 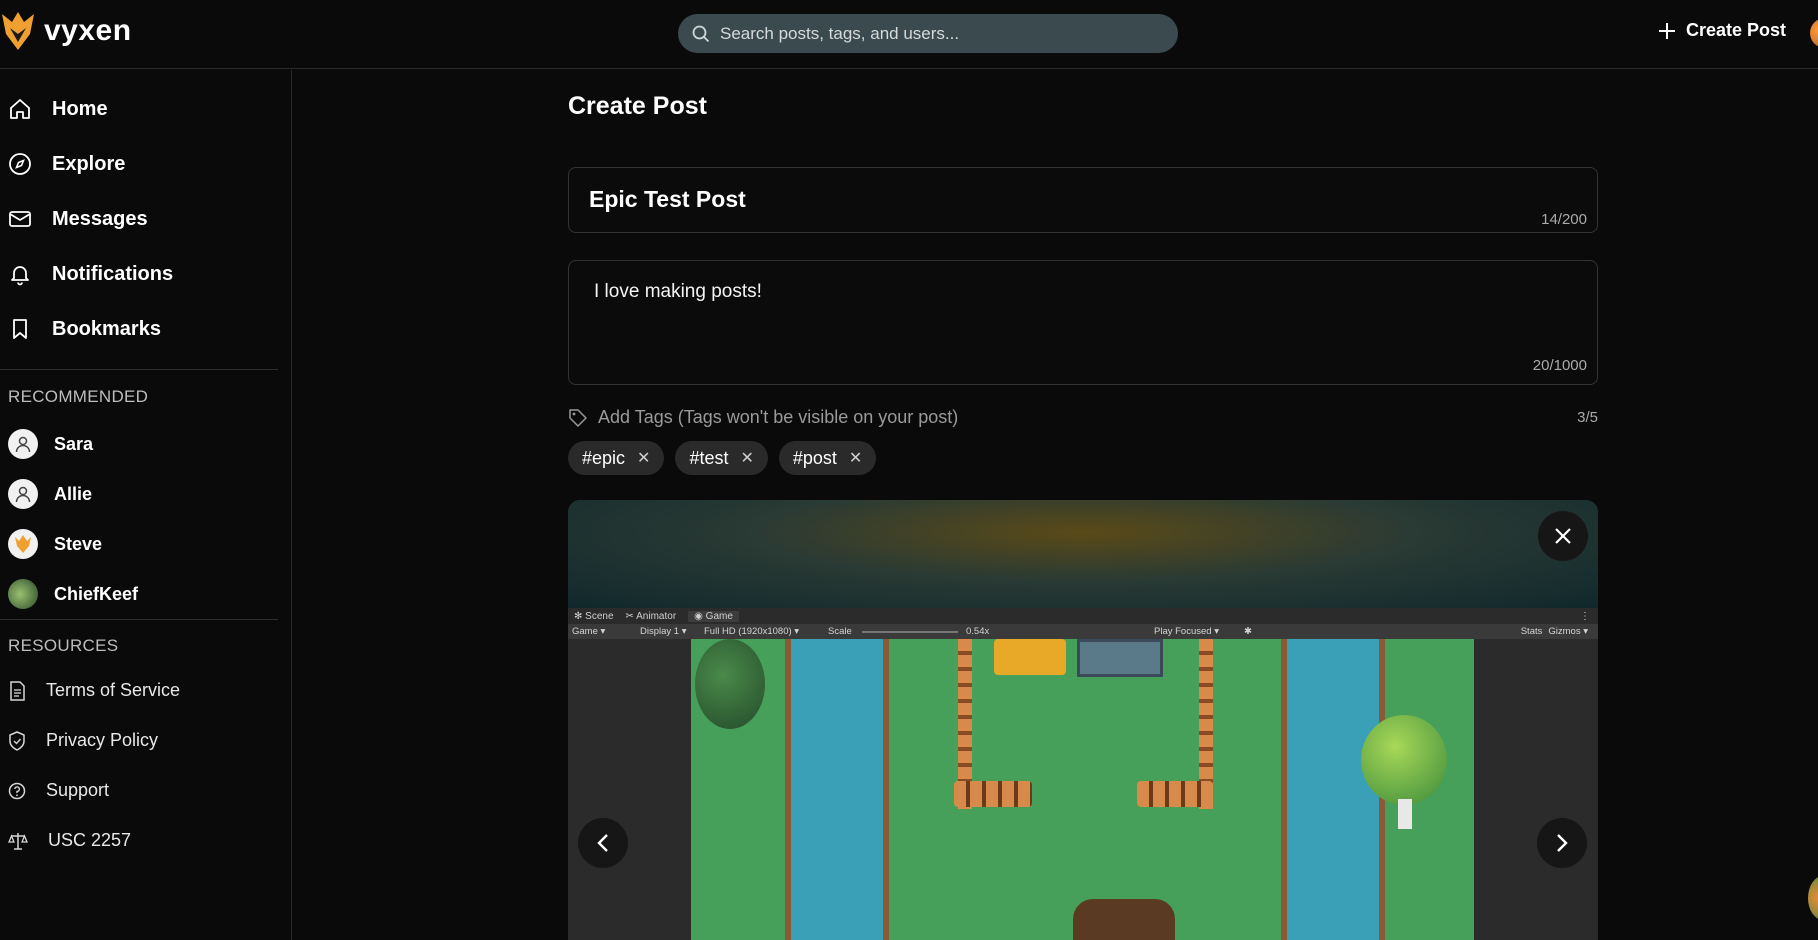 I want to click on media-blur-background, so click(x=1083, y=554).